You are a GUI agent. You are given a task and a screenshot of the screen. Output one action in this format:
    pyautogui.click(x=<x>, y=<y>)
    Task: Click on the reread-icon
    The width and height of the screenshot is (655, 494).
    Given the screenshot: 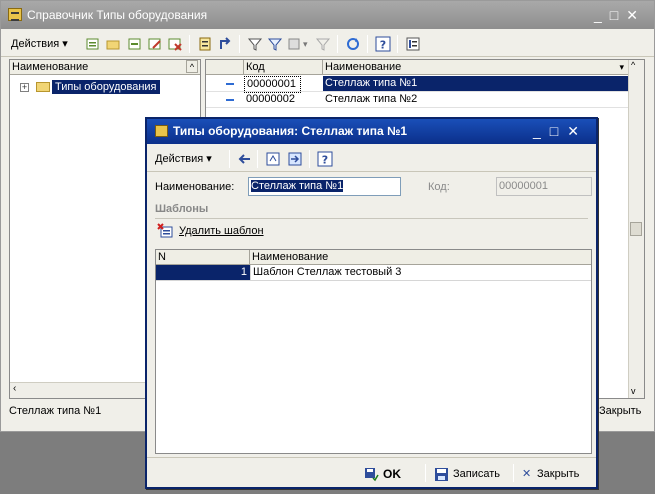 What is the action you would take?
    pyautogui.click(x=273, y=159)
    